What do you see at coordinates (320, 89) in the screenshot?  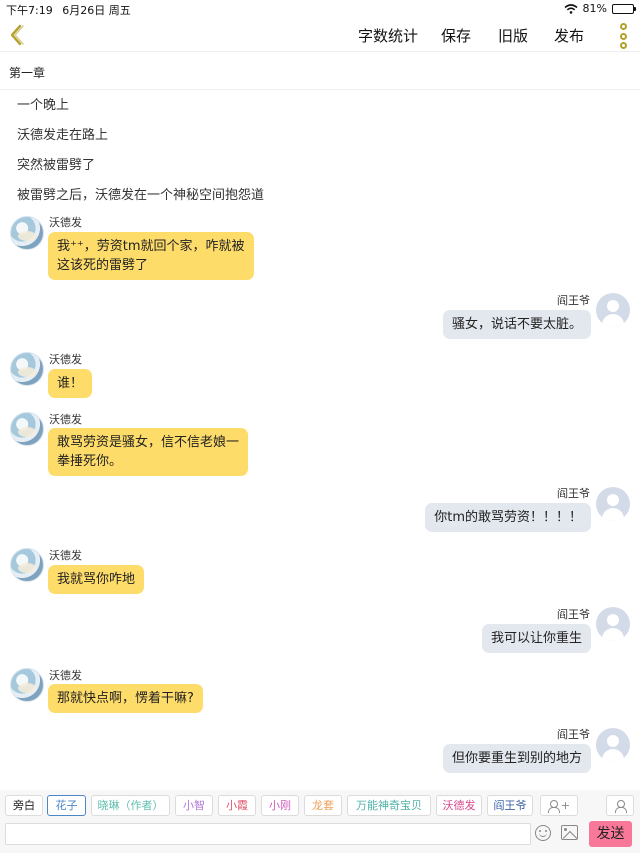 I see `chapter-divider` at bounding box center [320, 89].